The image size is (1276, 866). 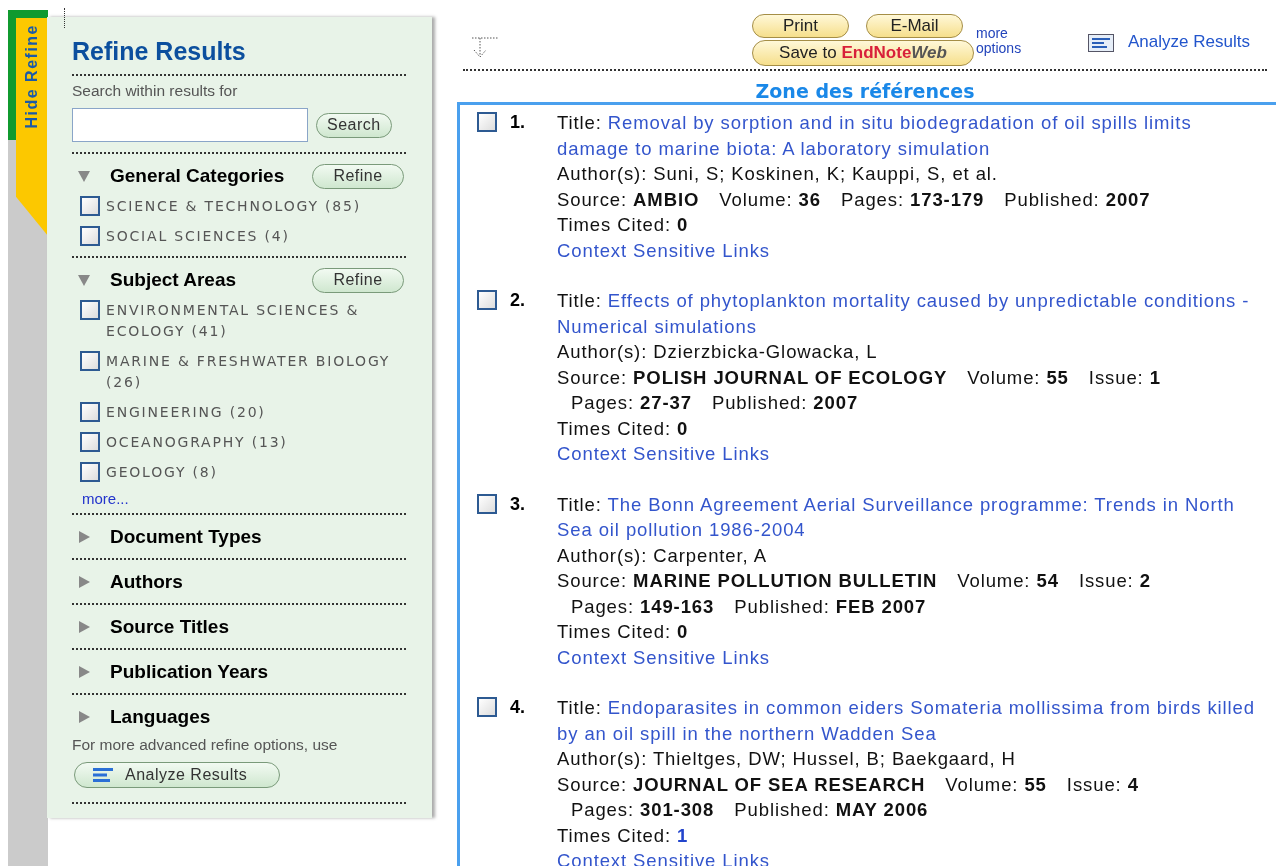 What do you see at coordinates (155, 91) in the screenshot?
I see `search-label: Search within results for` at bounding box center [155, 91].